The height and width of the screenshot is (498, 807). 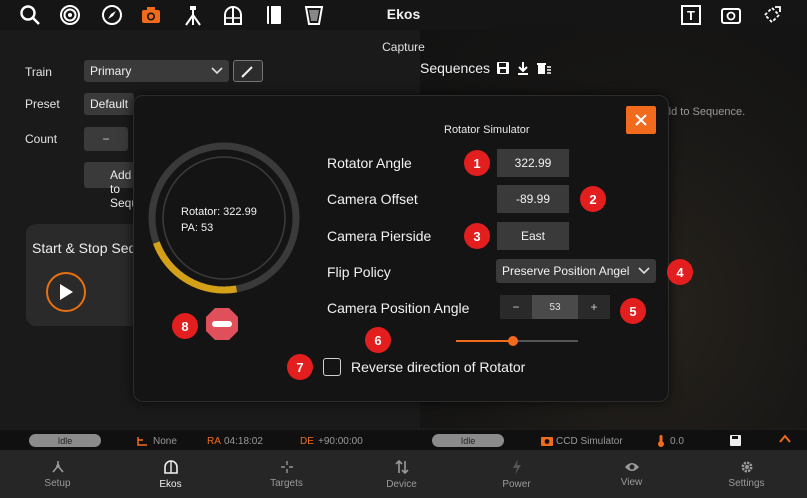 I want to click on edit-train-button, so click(x=248, y=71).